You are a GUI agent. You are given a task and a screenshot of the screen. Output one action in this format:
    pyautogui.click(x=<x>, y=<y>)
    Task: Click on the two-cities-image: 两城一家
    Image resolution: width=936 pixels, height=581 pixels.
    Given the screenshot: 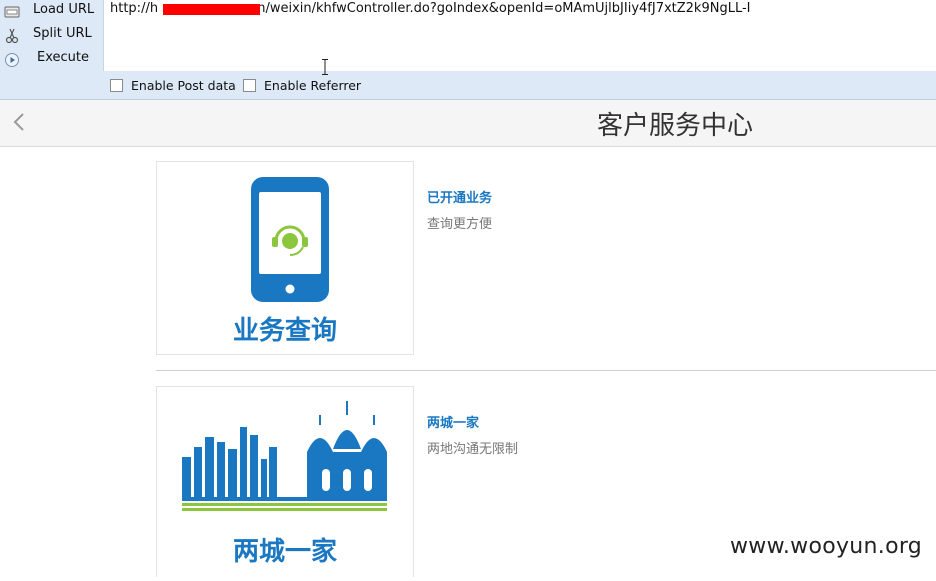 What is the action you would take?
    pyautogui.click(x=285, y=481)
    